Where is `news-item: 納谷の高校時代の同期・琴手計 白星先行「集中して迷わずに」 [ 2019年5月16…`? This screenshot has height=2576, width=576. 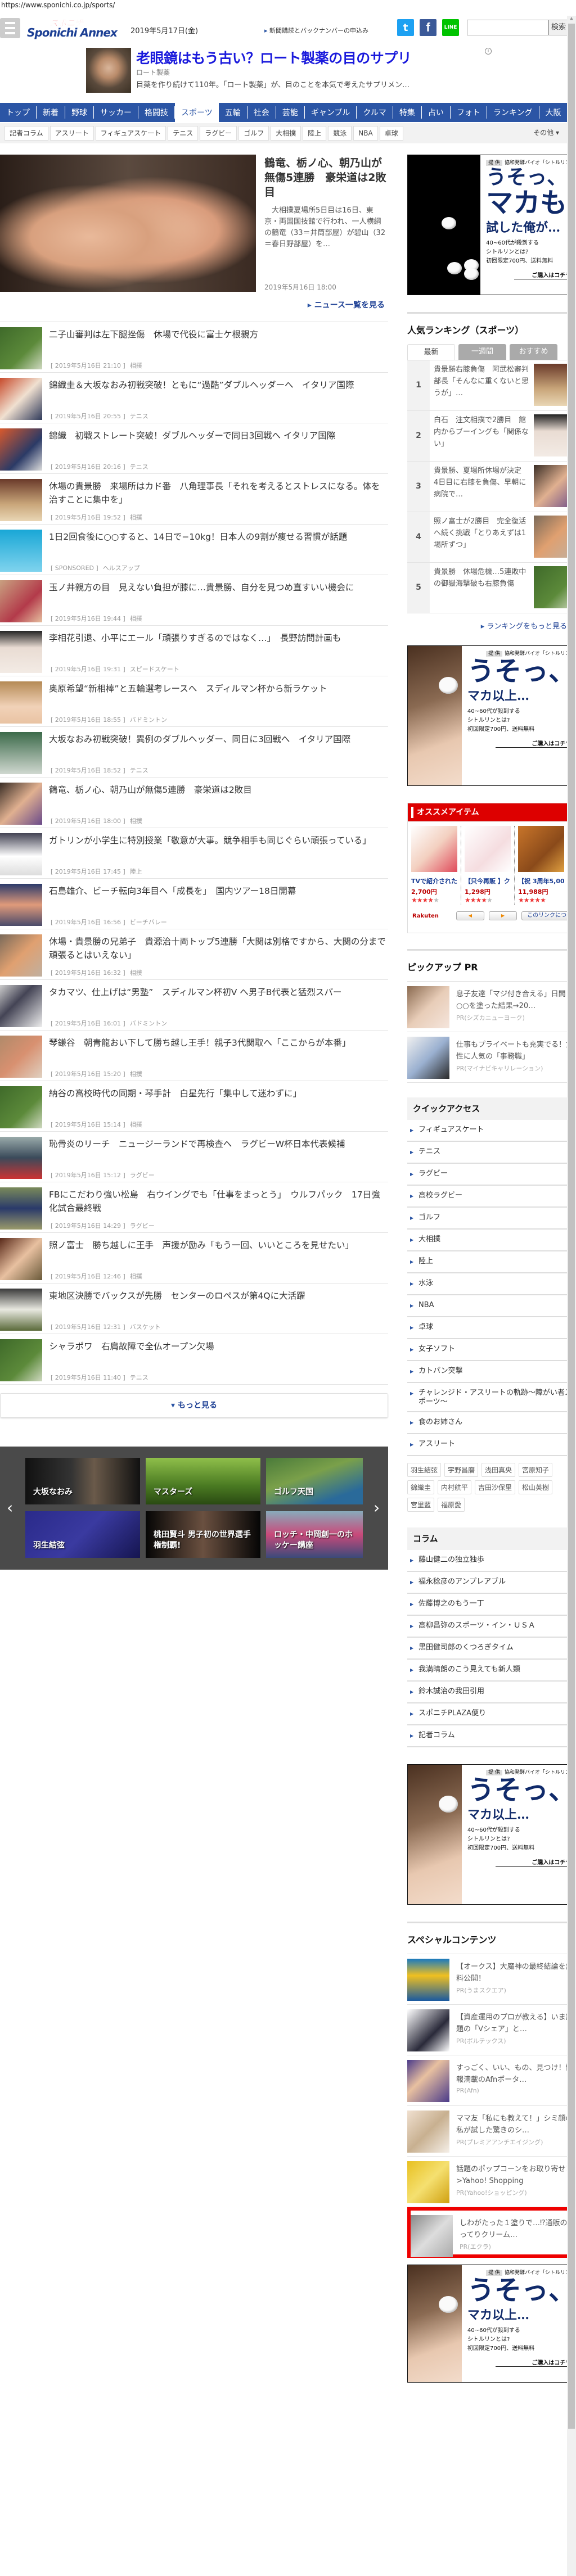
news-item: 納谷の高校時代の同期・琴手計 白星先行「集中して迷わずに」 [ 2019年5月16… is located at coordinates (194, 1106).